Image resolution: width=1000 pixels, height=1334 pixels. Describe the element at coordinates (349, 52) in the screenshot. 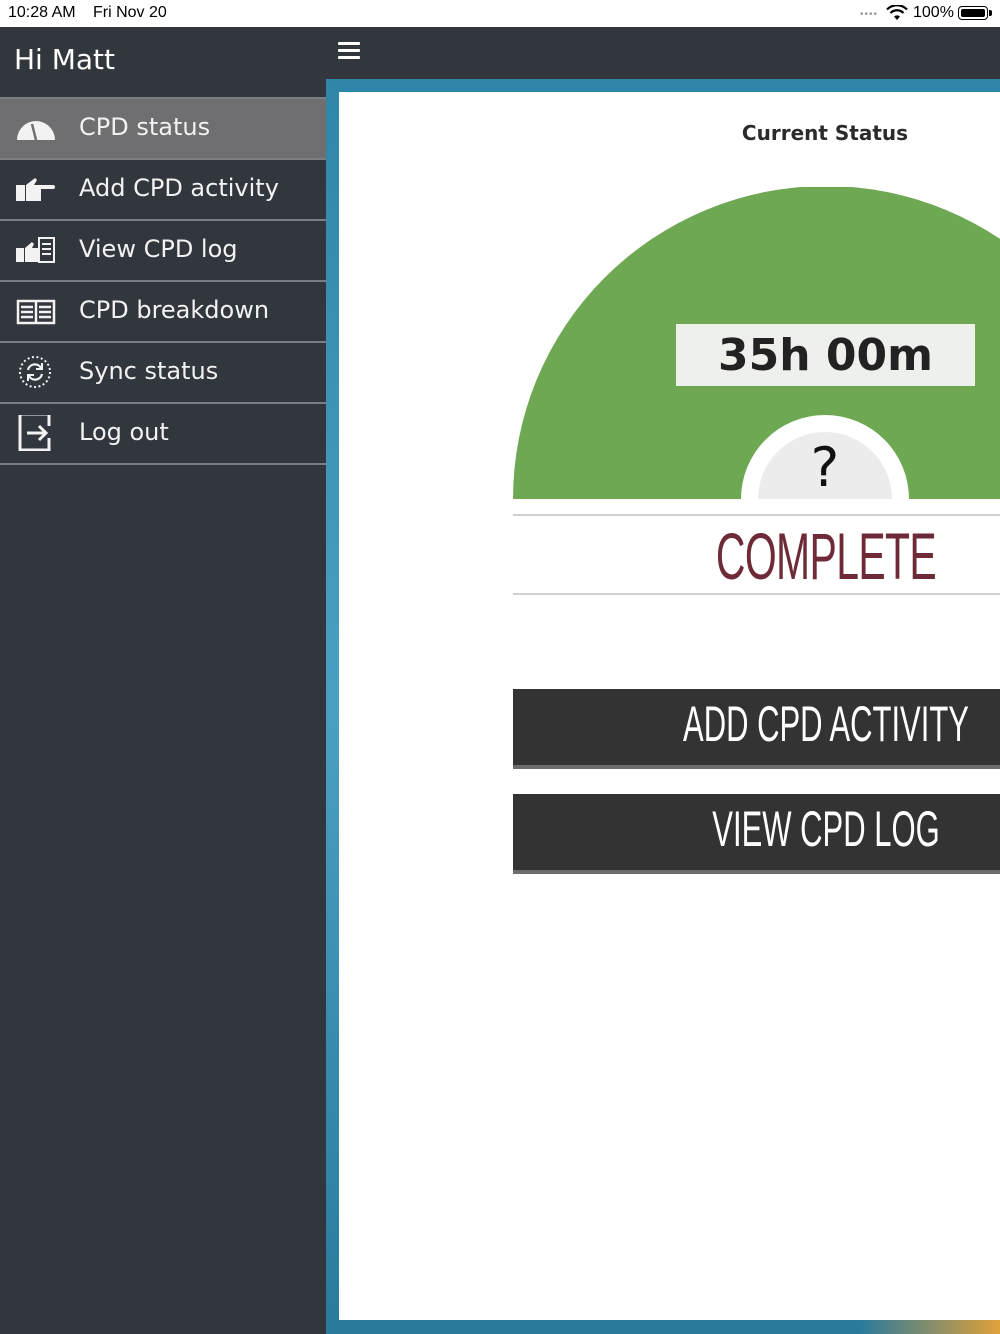

I see `hamburger-menu-icon` at that location.